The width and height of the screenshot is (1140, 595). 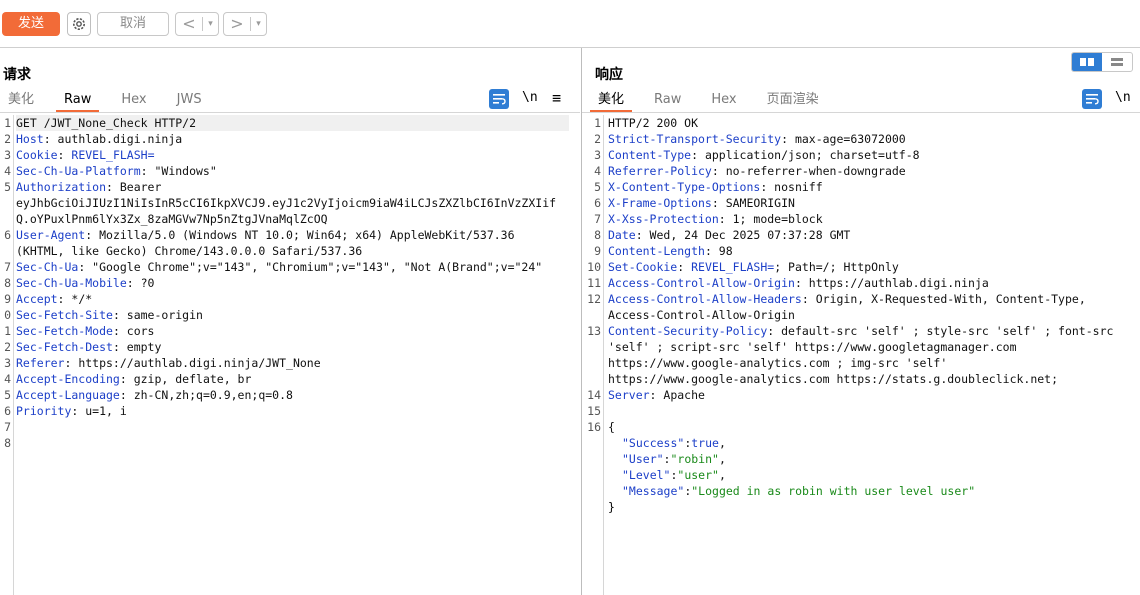 What do you see at coordinates (47, 267) in the screenshot?
I see `header-name: Sec-Ch-Ua` at bounding box center [47, 267].